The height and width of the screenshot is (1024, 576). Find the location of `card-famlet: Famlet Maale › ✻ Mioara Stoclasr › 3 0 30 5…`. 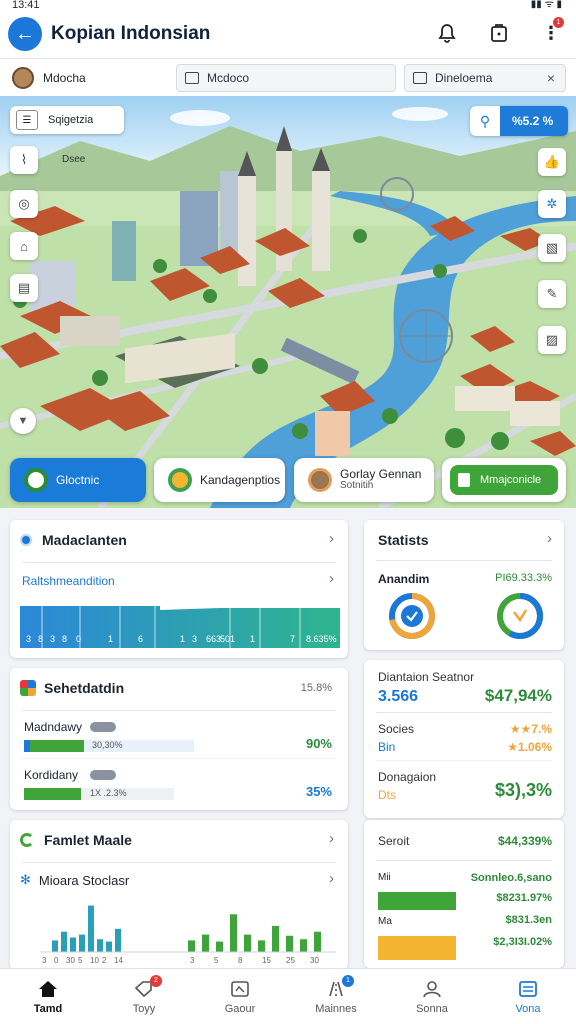

card-famlet: Famlet Maale › ✻ Mioara Stoclasr › 3 0 30 5… is located at coordinates (179, 895).